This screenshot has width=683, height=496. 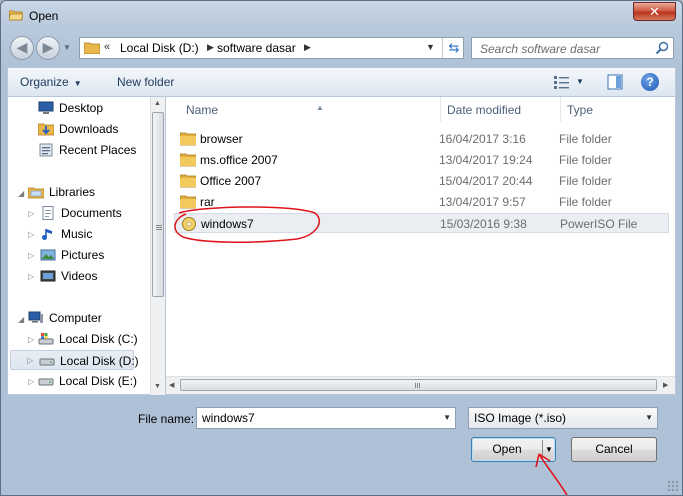 What do you see at coordinates (16, 15) in the screenshot?
I see `folder-open-icon` at bounding box center [16, 15].